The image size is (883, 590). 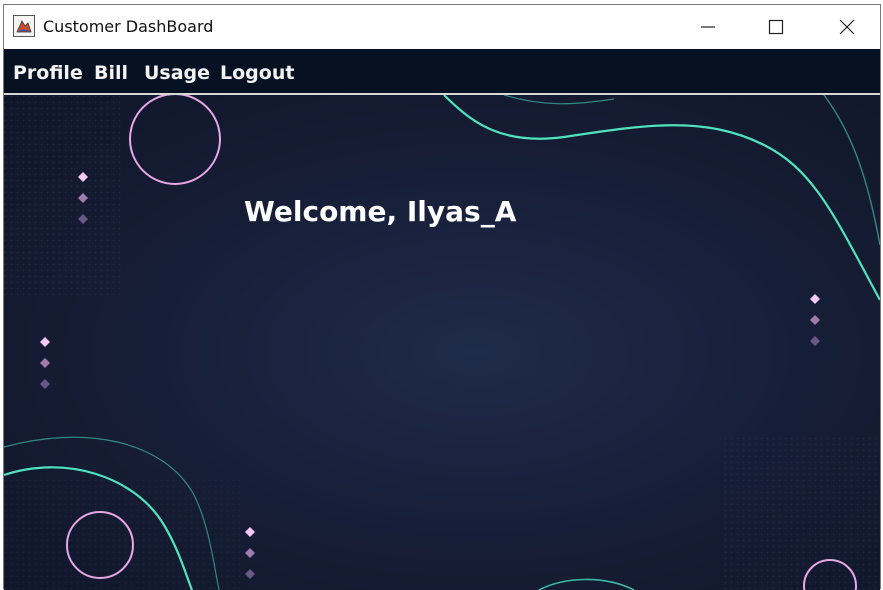 I want to click on welcome-heading: Welcome, Ilyas_A, so click(x=380, y=211).